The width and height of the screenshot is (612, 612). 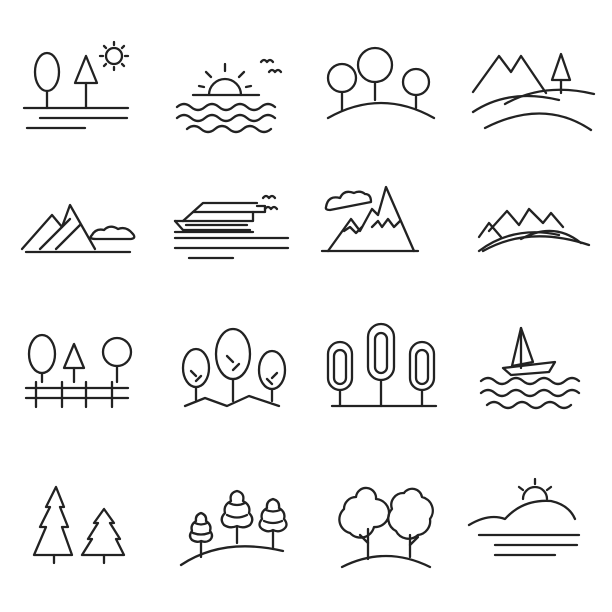 What do you see at coordinates (229, 382) in the screenshot?
I see `forest-trees-icon` at bounding box center [229, 382].